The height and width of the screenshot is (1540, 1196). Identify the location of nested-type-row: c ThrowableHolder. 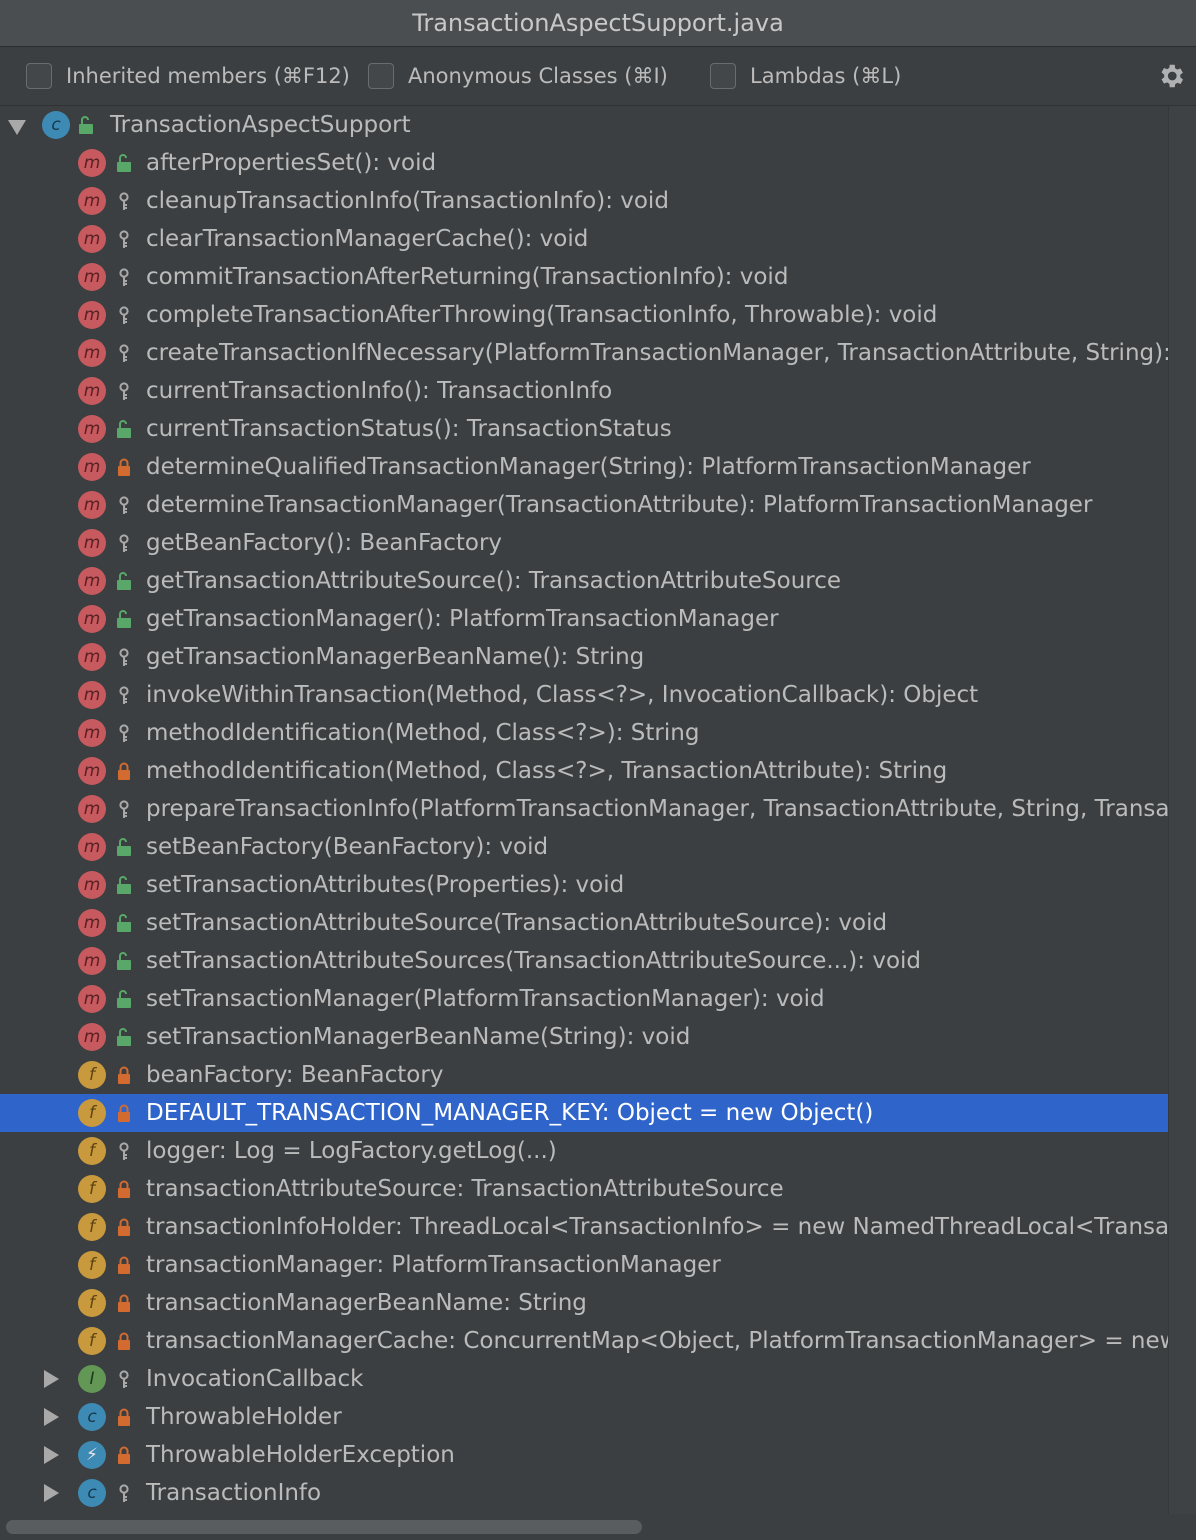
(584, 1417).